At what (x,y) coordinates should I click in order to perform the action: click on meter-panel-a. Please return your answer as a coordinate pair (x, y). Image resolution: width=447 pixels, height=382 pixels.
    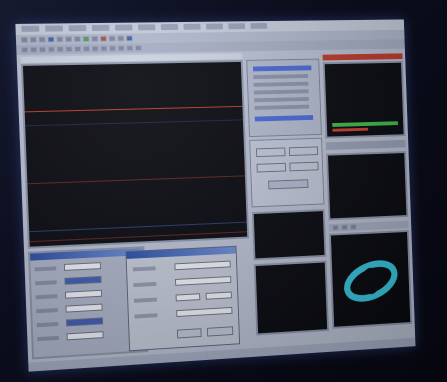
    Looking at the image, I should click on (289, 235).